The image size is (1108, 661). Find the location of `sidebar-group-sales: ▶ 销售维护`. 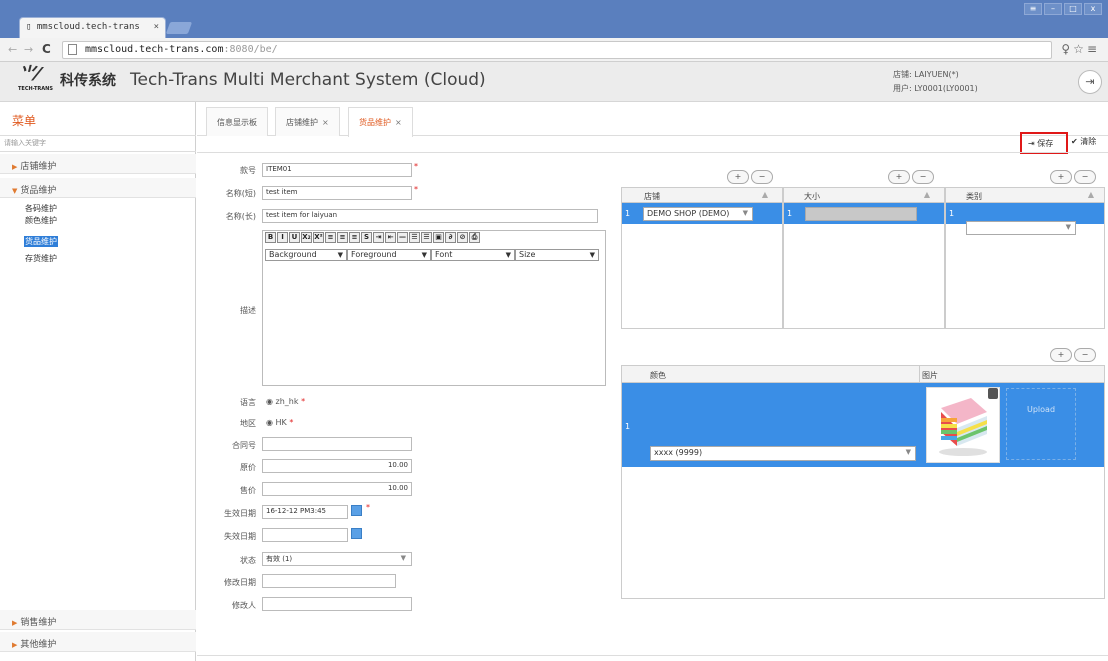

sidebar-group-sales: ▶ 销售维护 is located at coordinates (98, 620).